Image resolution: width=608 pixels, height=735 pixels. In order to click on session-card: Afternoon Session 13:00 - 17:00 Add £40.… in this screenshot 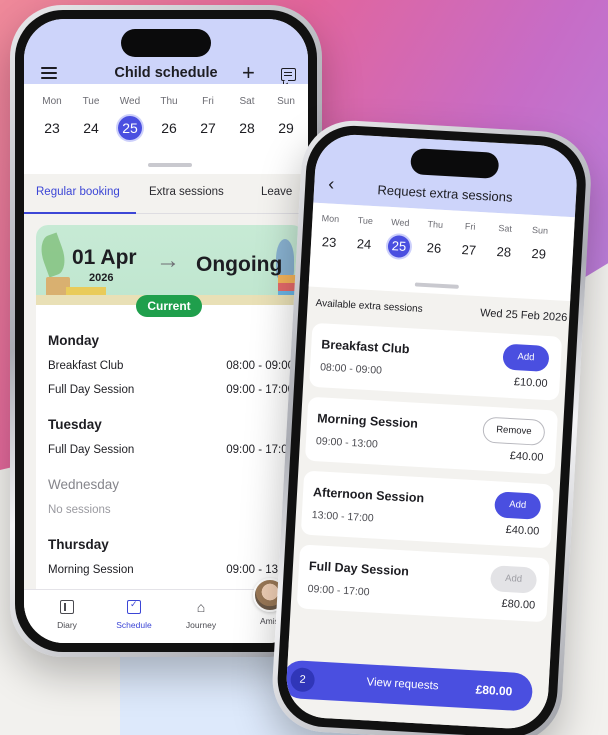, I will do `click(427, 509)`.